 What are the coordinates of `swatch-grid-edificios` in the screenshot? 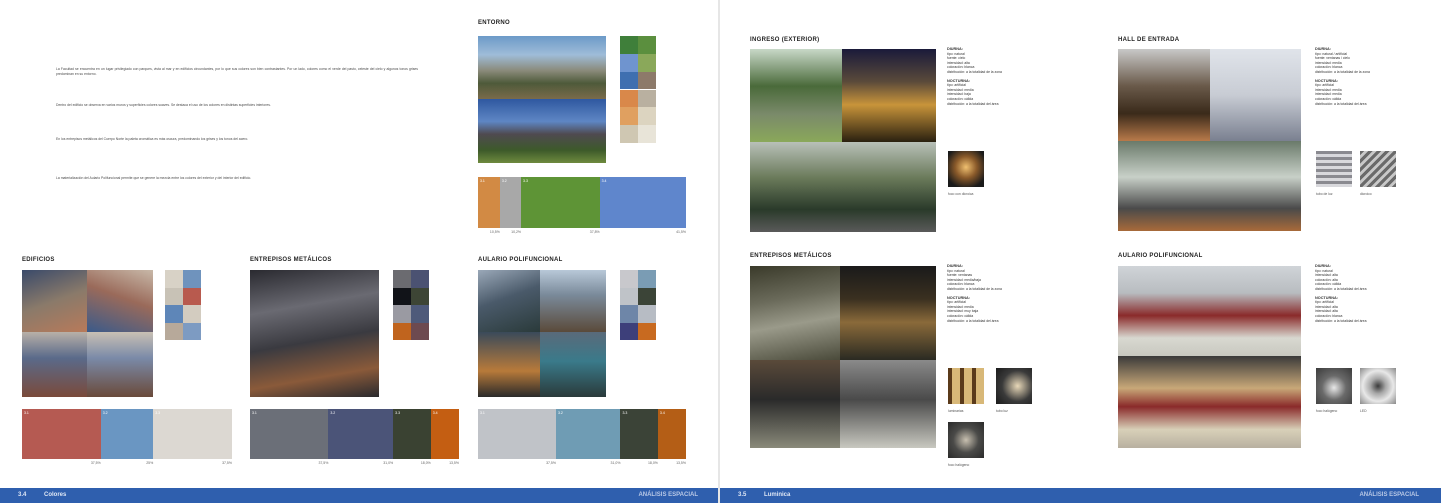 It's located at (183, 305).